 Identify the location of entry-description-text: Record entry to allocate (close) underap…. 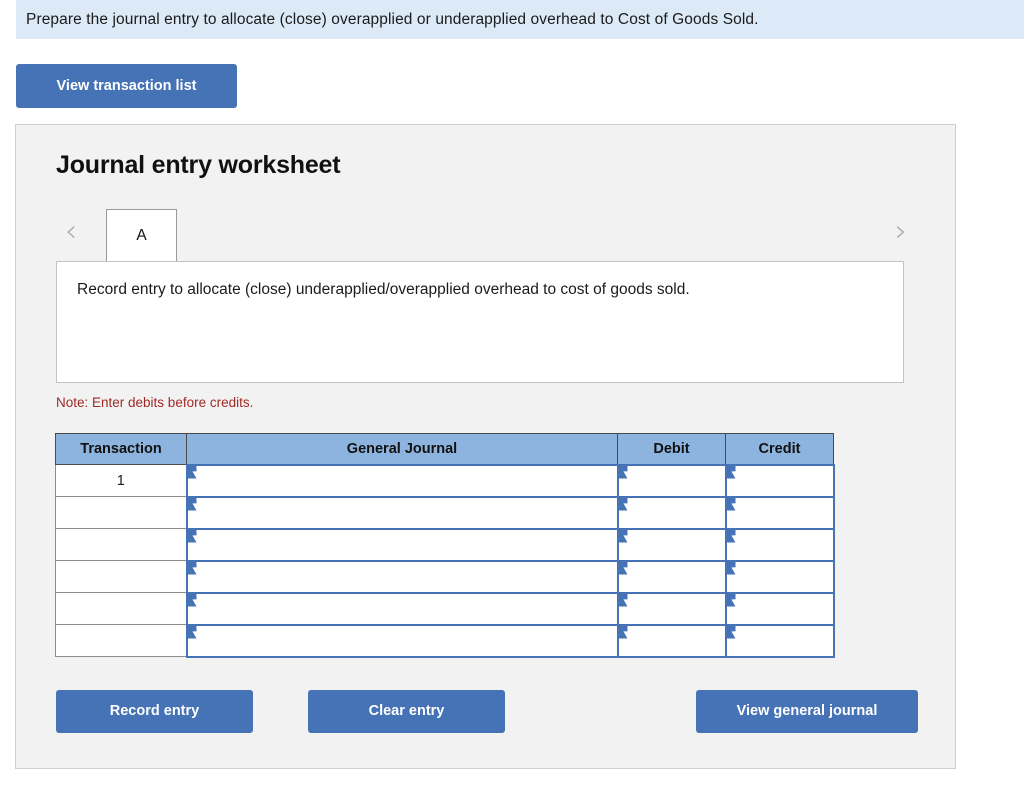
(383, 289).